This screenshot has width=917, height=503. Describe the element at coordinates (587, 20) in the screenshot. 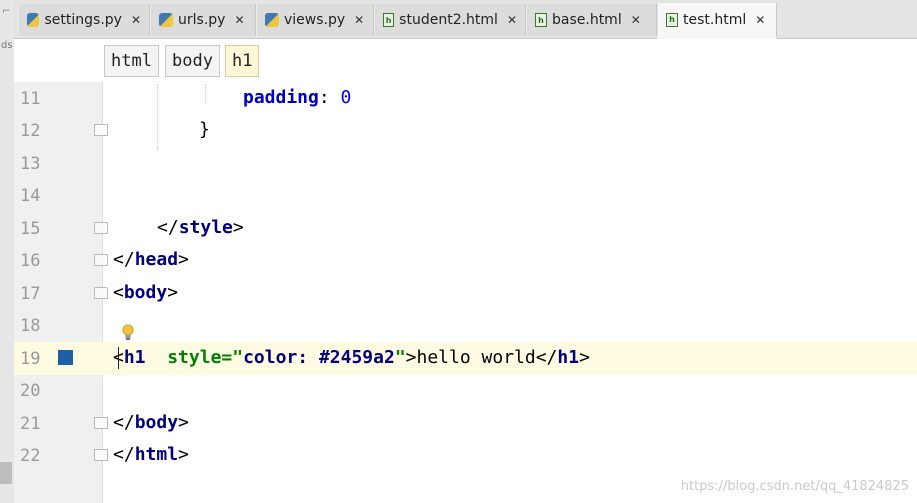

I see `tab-label: base.html` at that location.